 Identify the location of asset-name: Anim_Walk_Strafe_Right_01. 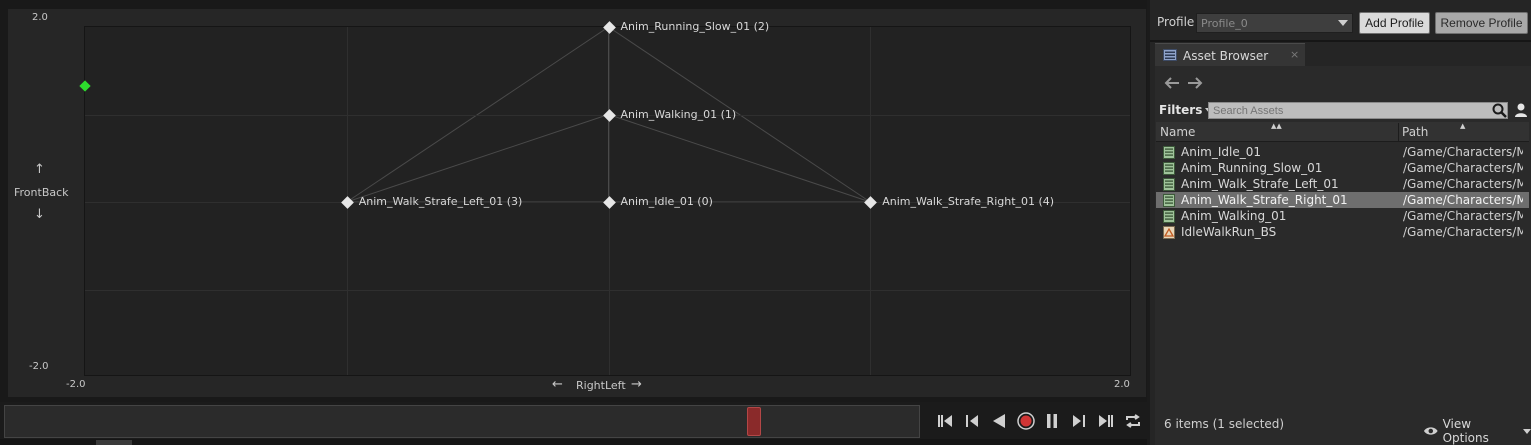
(1264, 200).